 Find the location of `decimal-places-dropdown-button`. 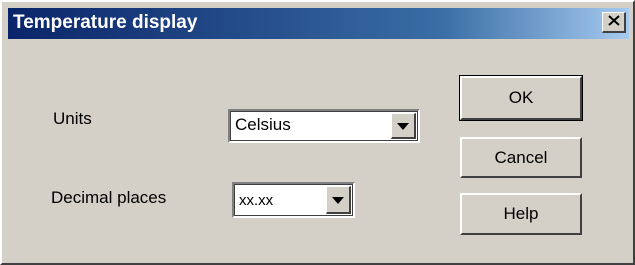

decimal-places-dropdown-button is located at coordinates (338, 200).